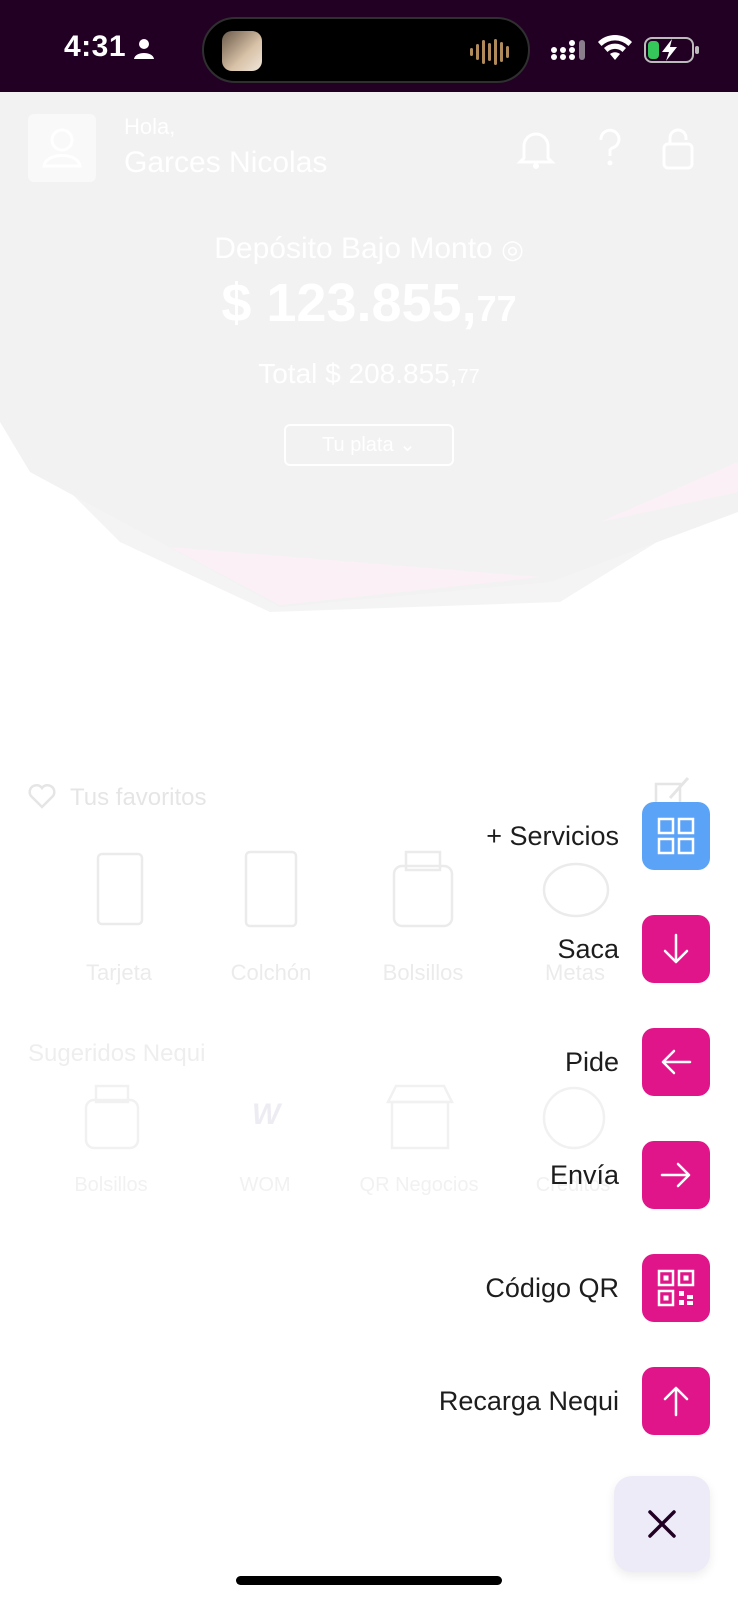 This screenshot has height=1600, width=738. Describe the element at coordinates (144, 49) in the screenshot. I see `person-icon` at that location.